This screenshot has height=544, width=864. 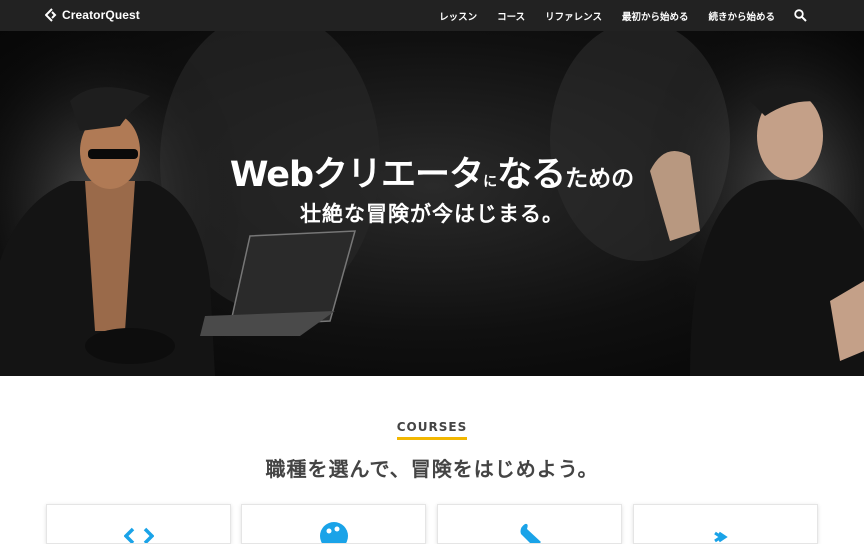 I want to click on courses-label-text: COURSES, so click(x=432, y=430).